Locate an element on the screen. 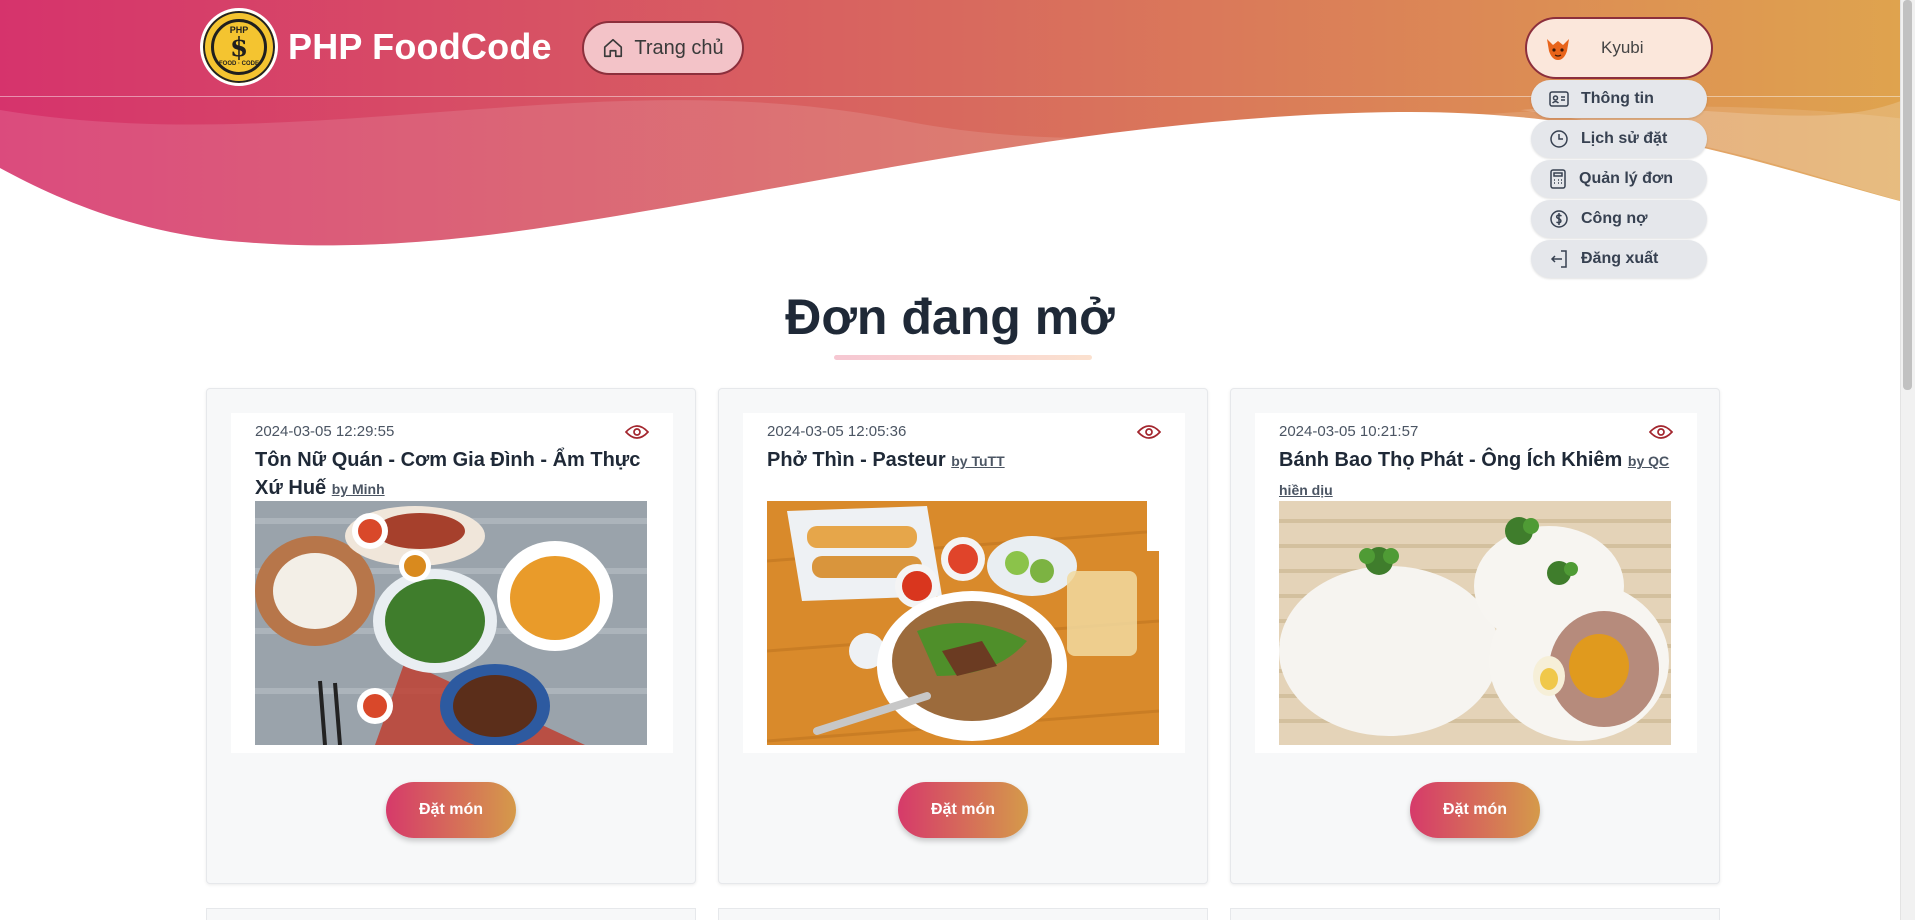 The image size is (1915, 920). clock-icon is located at coordinates (1559, 139).